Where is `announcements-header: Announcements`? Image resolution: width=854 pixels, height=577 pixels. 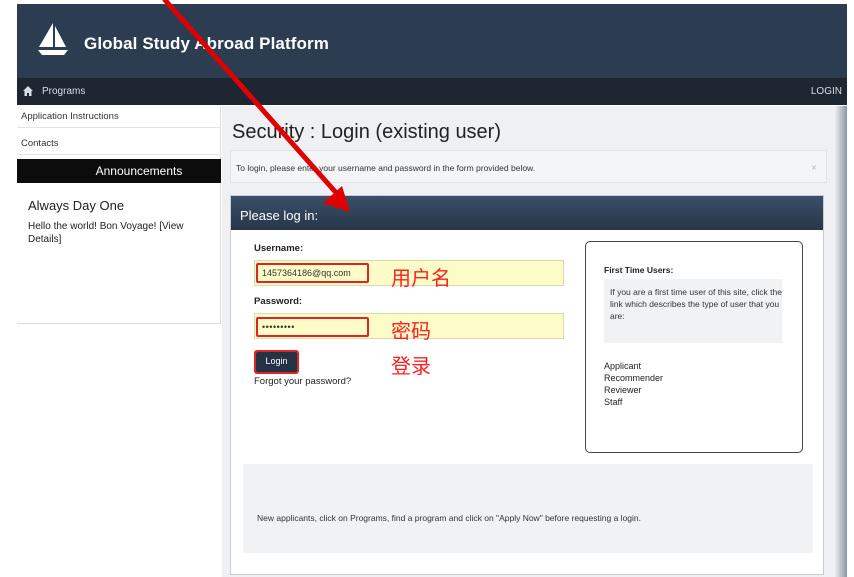 announcements-header: Announcements is located at coordinates (119, 171).